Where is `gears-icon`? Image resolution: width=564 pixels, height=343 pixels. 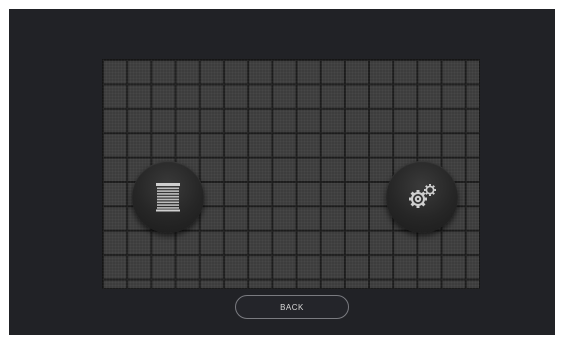
gears-icon is located at coordinates (422, 197).